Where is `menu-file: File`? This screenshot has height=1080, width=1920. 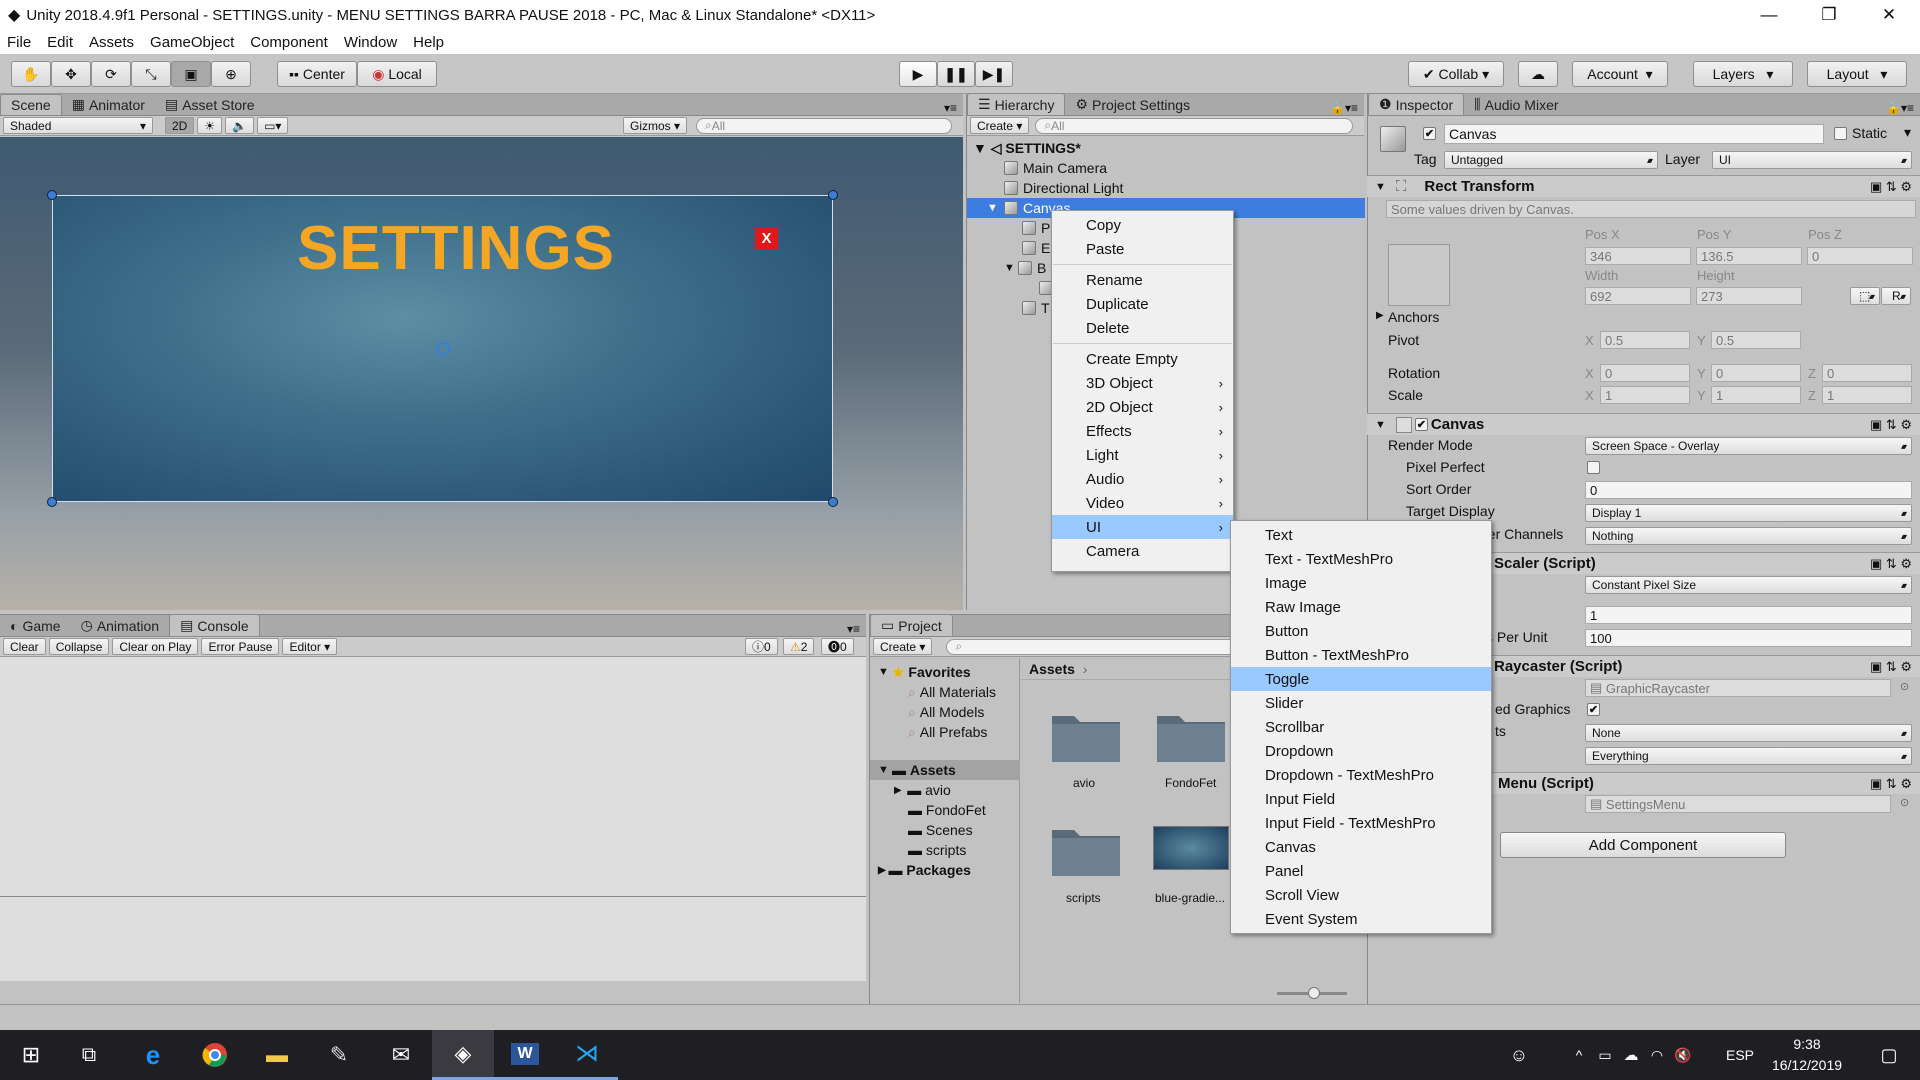
menu-file: File is located at coordinates (20, 42).